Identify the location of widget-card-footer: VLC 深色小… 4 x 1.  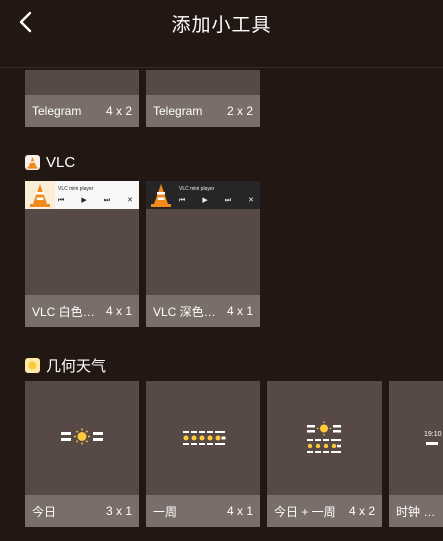
(203, 311).